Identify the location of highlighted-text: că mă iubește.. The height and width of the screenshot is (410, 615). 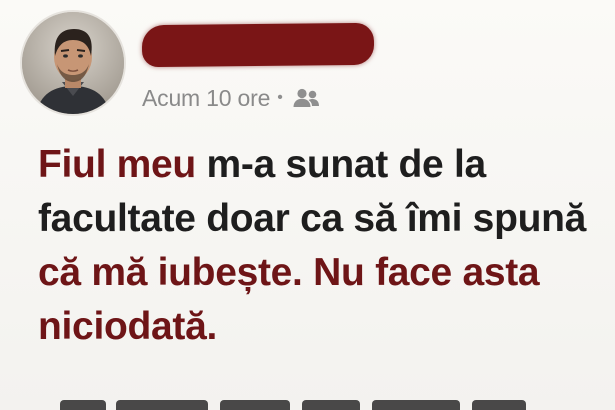
(176, 272).